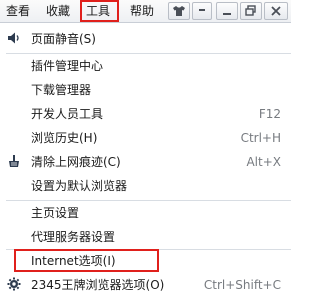  Describe the element at coordinates (14, 39) in the screenshot. I see `speaker-icon` at that location.